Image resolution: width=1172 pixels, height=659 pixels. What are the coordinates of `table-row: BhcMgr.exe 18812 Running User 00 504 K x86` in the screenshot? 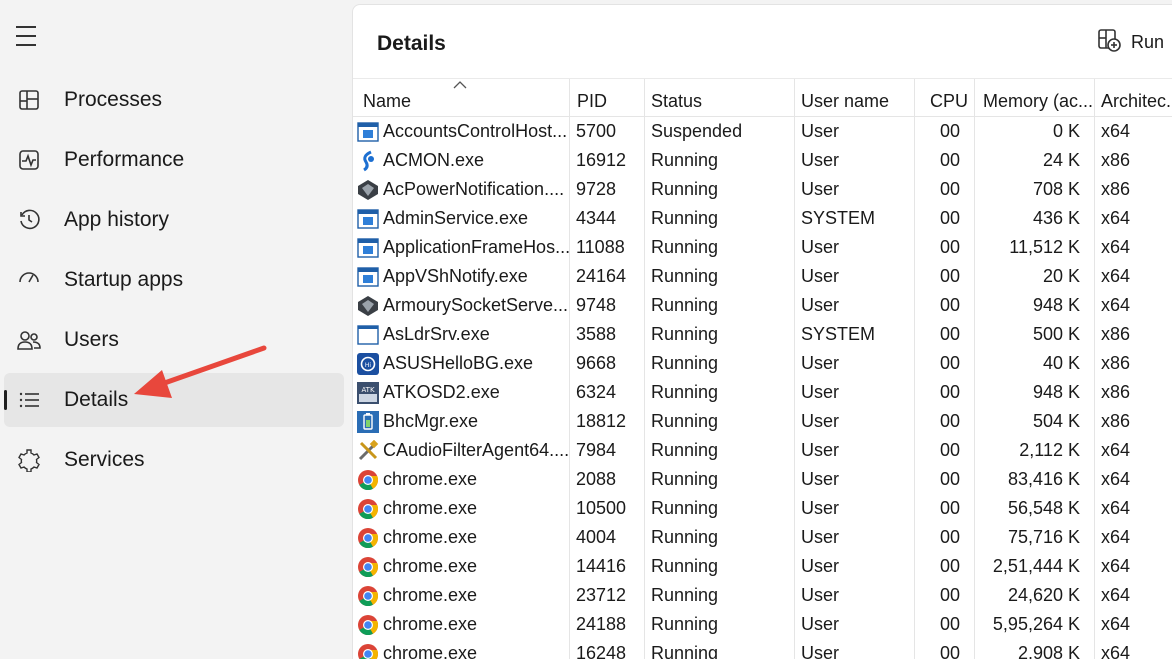 It's located at (762, 421).